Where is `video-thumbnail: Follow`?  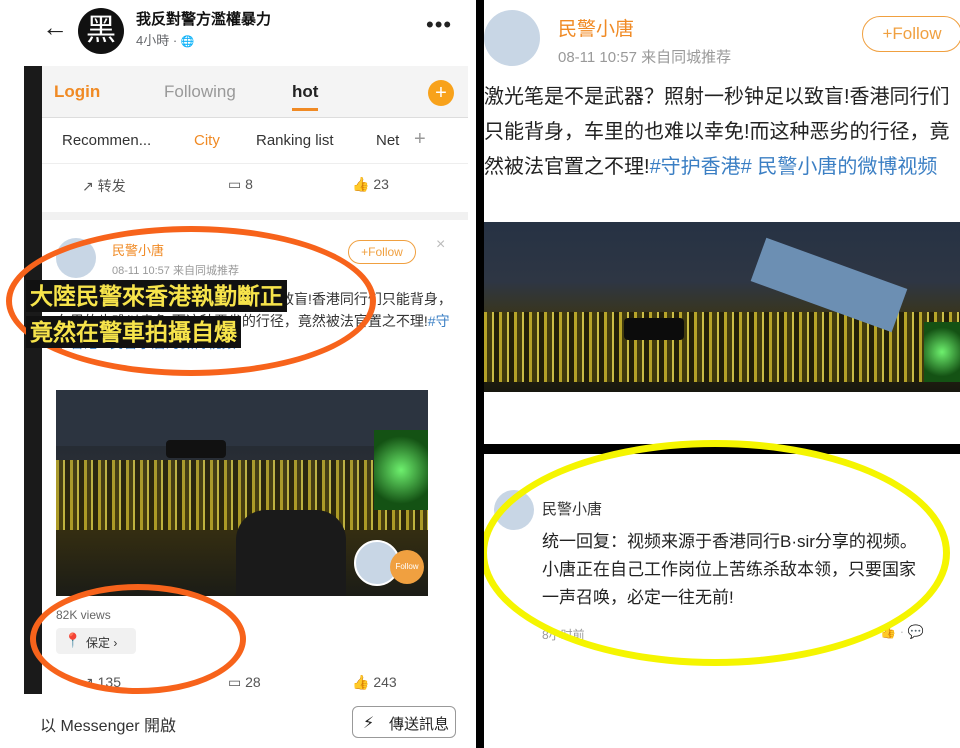
video-thumbnail: Follow is located at coordinates (242, 493).